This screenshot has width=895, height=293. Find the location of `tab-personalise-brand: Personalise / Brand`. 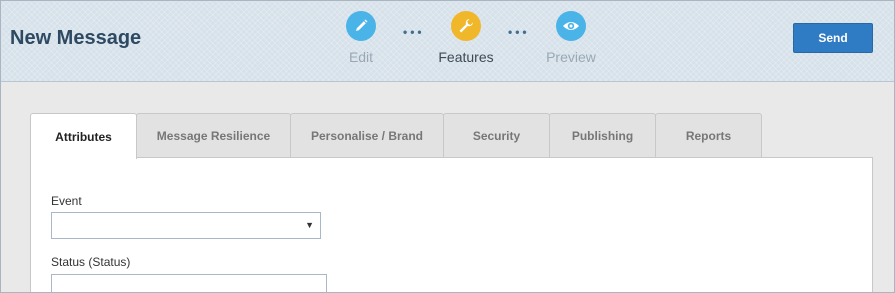

tab-personalise-brand: Personalise / Brand is located at coordinates (367, 135).